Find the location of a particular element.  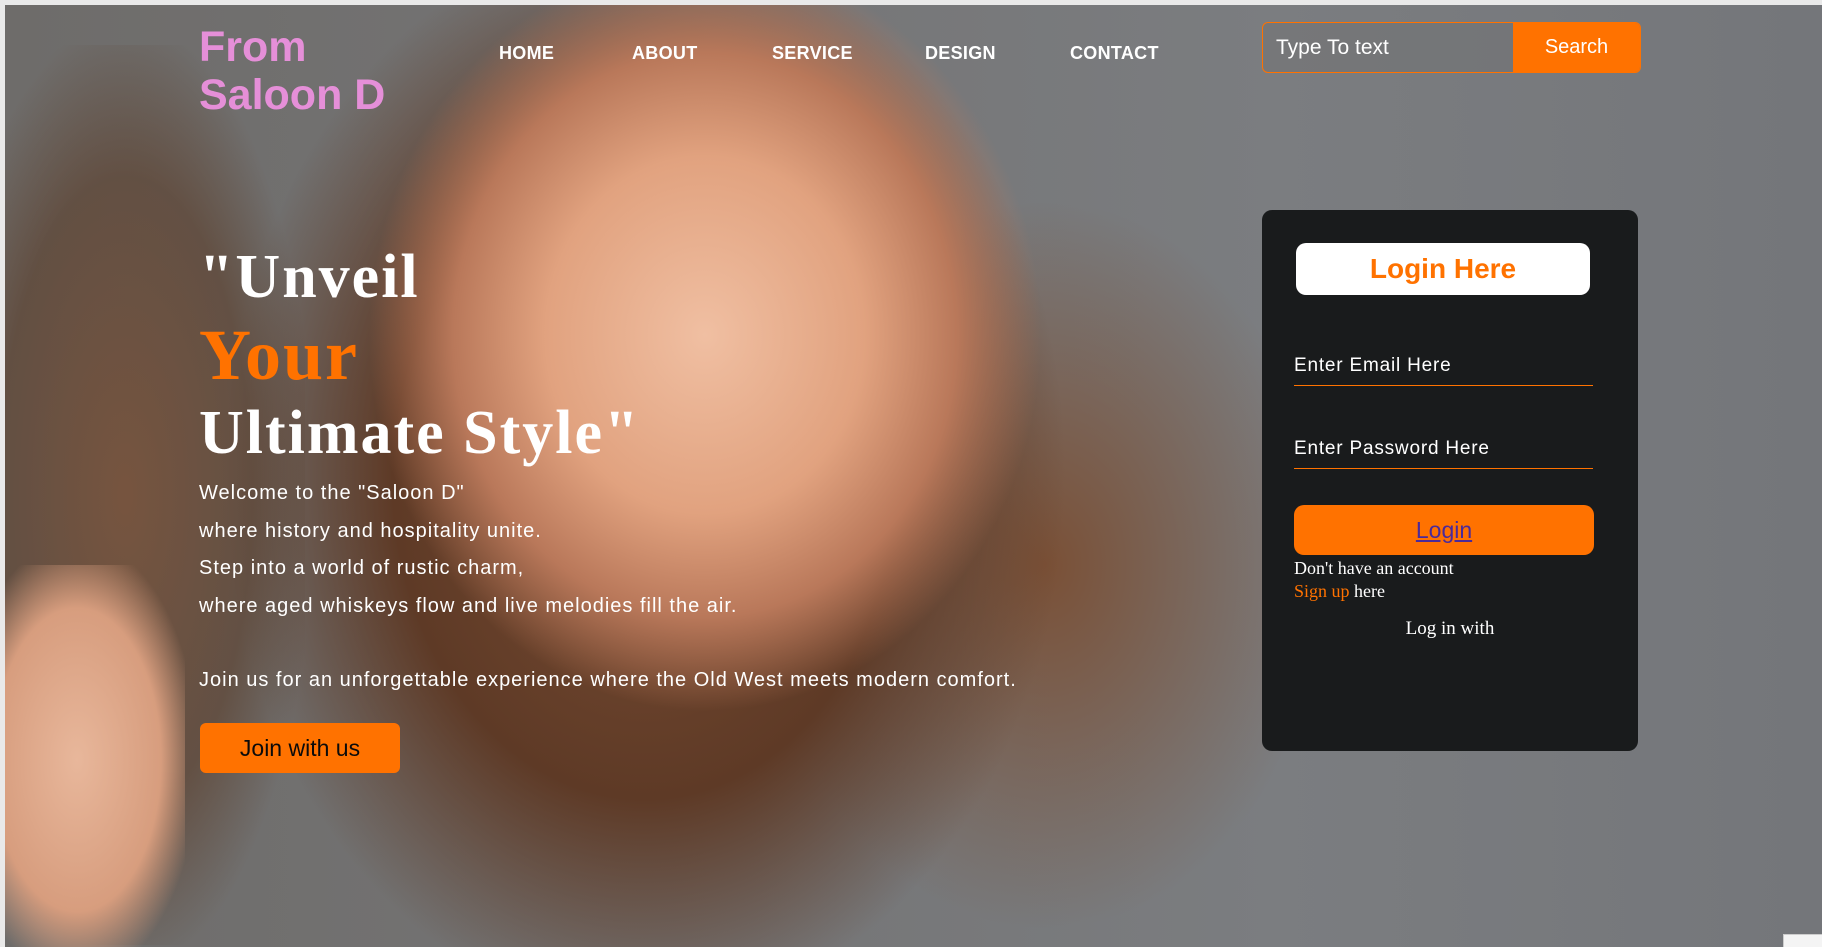

brand-line-2: Saloon D is located at coordinates (292, 95).